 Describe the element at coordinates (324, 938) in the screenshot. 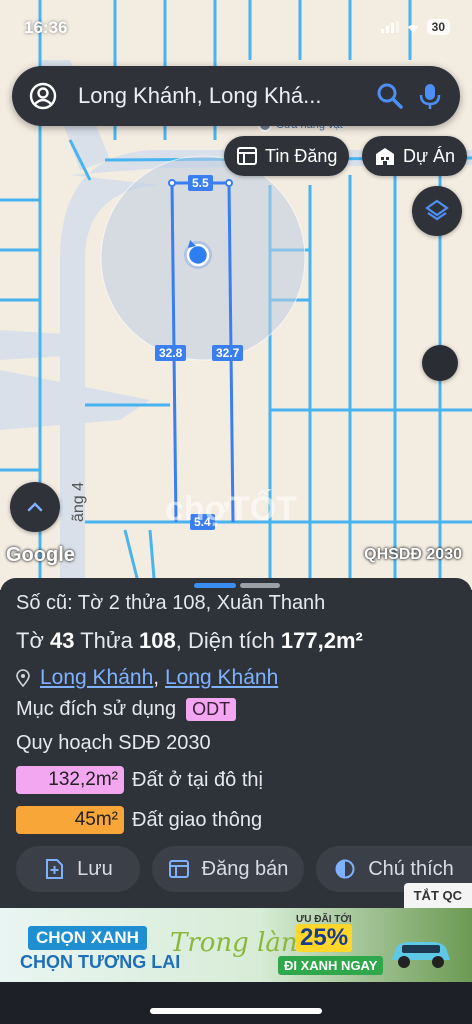

I see `ad-promo-value: 25%` at that location.